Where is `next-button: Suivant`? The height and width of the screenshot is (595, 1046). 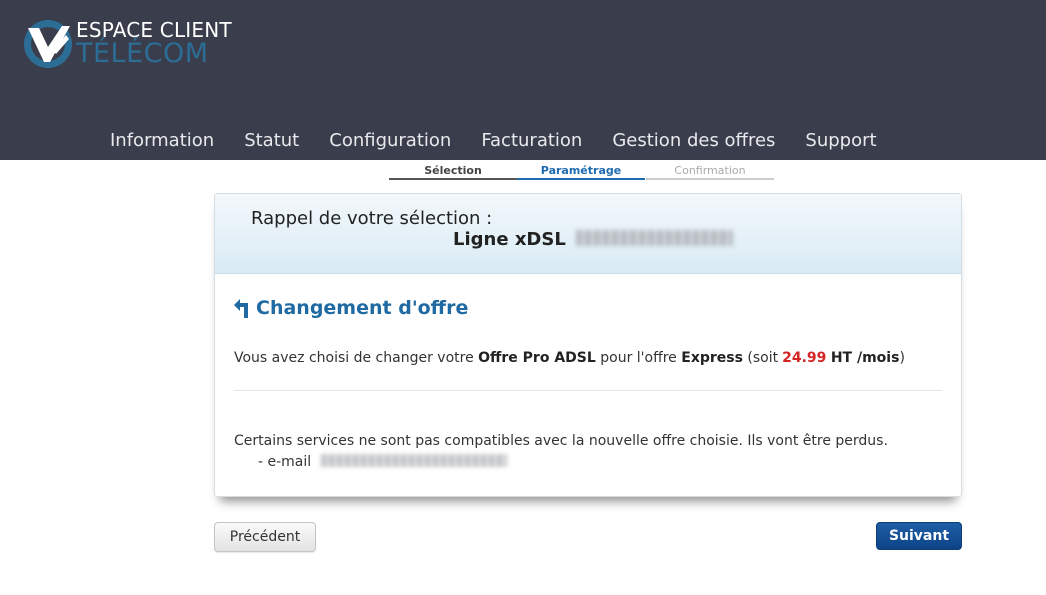
next-button: Suivant is located at coordinates (919, 536).